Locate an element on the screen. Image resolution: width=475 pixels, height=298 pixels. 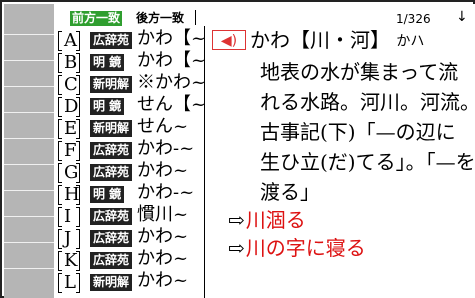
entry-word: ※かわ~ is located at coordinates (172, 82).